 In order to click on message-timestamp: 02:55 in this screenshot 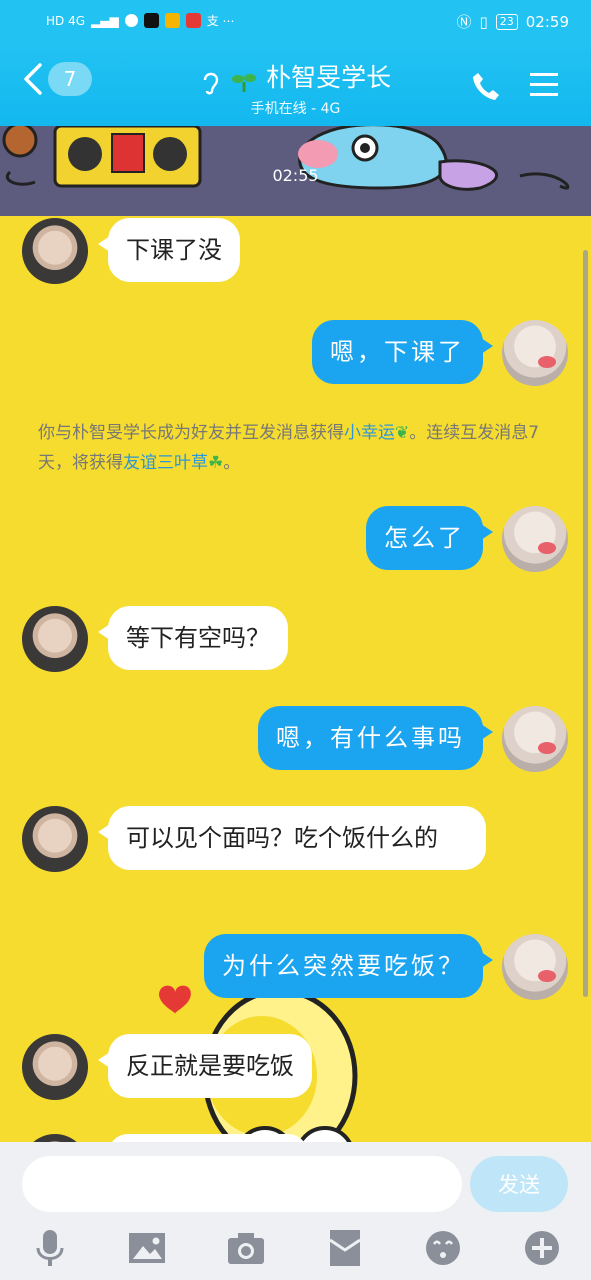, I will do `click(295, 175)`.